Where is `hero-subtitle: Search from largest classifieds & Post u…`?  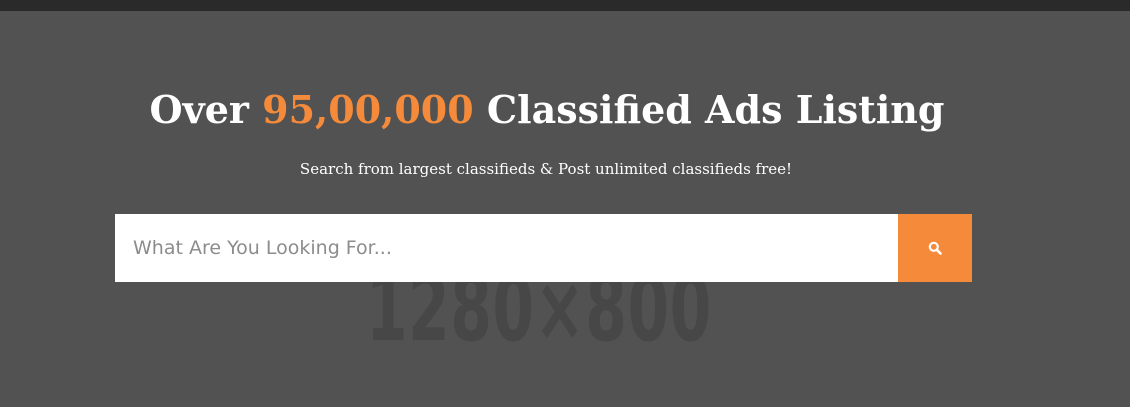 hero-subtitle: Search from largest classifieds & Post u… is located at coordinates (546, 169).